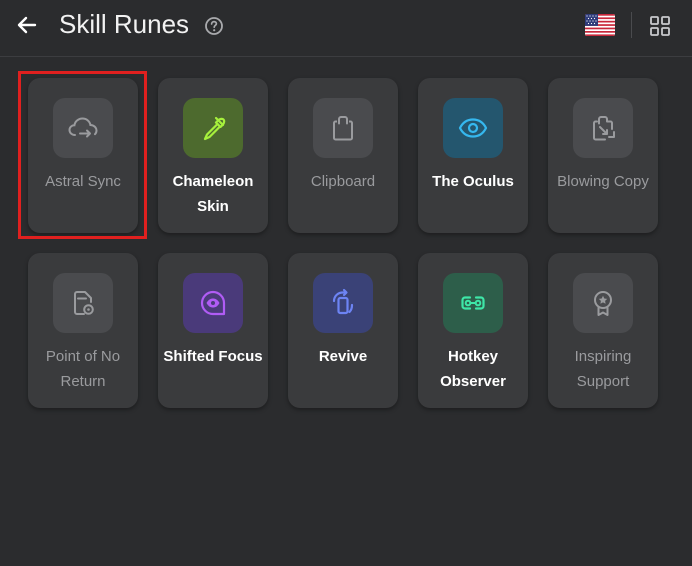 This screenshot has height=566, width=692. What do you see at coordinates (83, 181) in the screenshot?
I see `card-label: Astral Sync` at bounding box center [83, 181].